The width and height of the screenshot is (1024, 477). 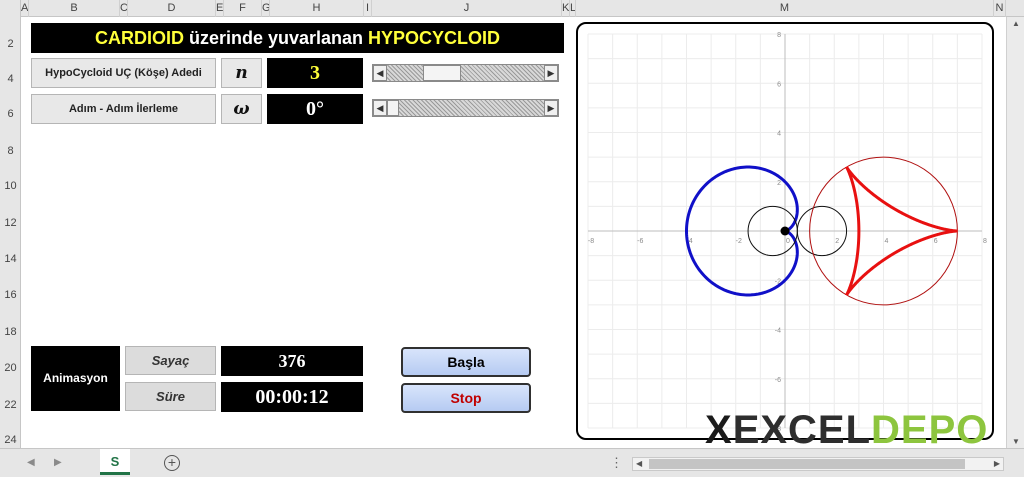 I want to click on row-header: 18, so click(x=10, y=332).